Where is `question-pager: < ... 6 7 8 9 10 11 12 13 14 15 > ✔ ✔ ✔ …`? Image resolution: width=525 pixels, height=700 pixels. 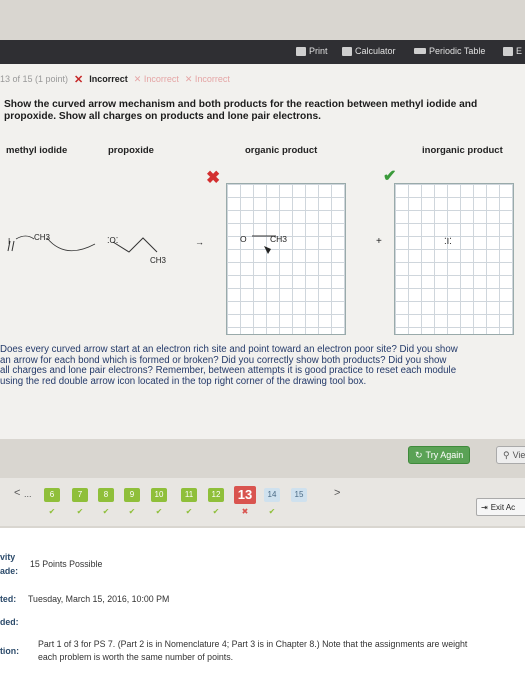 question-pager: < ... 6 7 8 9 10 11 12 13 14 15 > ✔ ✔ ✔ … is located at coordinates (262, 502).